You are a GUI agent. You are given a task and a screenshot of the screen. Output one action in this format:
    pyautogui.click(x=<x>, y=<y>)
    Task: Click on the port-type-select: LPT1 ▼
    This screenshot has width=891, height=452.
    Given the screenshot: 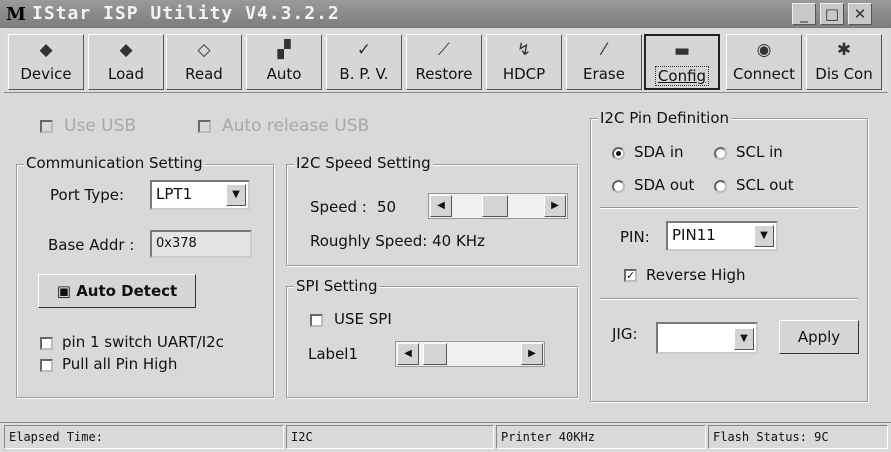 What is the action you would take?
    pyautogui.click(x=200, y=195)
    